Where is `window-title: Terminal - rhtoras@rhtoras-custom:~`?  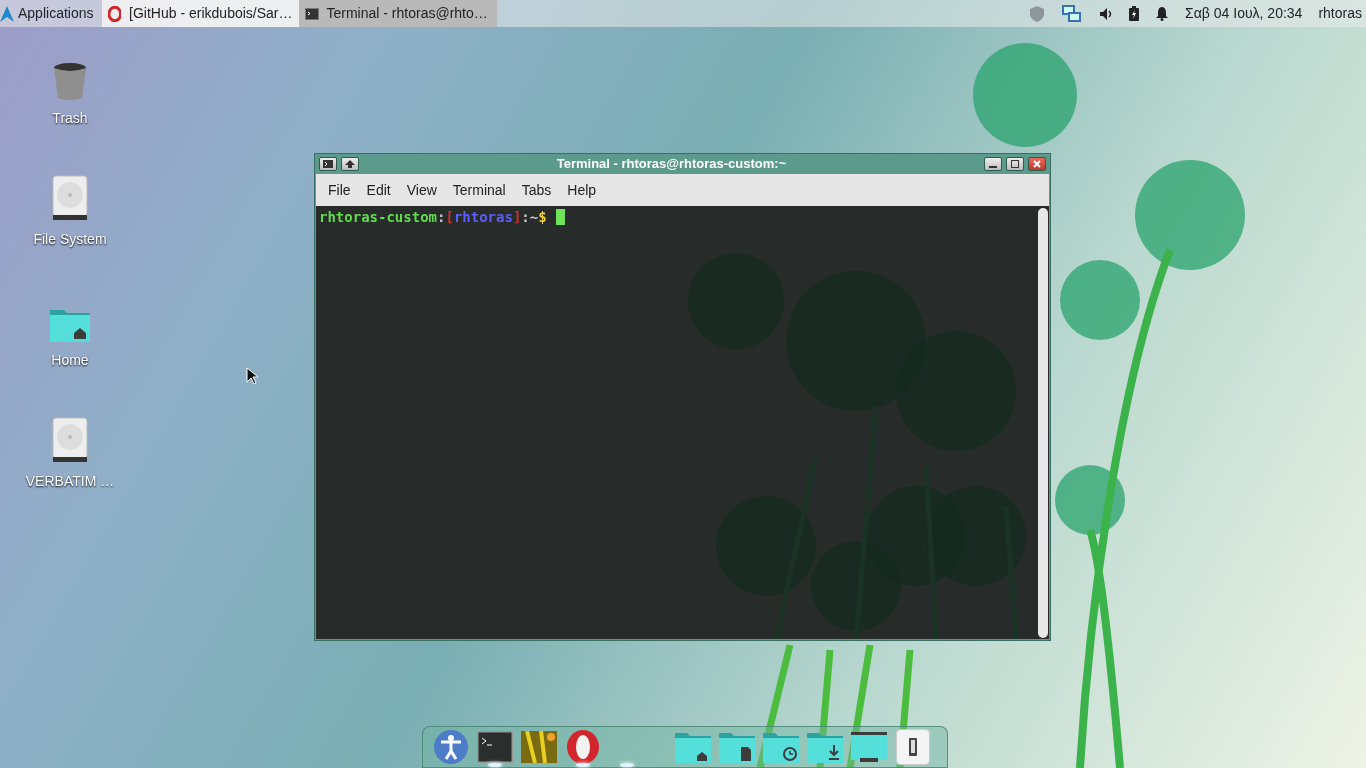
window-title: Terminal - rhtoras@rhtoras-custom:~ is located at coordinates (671, 164).